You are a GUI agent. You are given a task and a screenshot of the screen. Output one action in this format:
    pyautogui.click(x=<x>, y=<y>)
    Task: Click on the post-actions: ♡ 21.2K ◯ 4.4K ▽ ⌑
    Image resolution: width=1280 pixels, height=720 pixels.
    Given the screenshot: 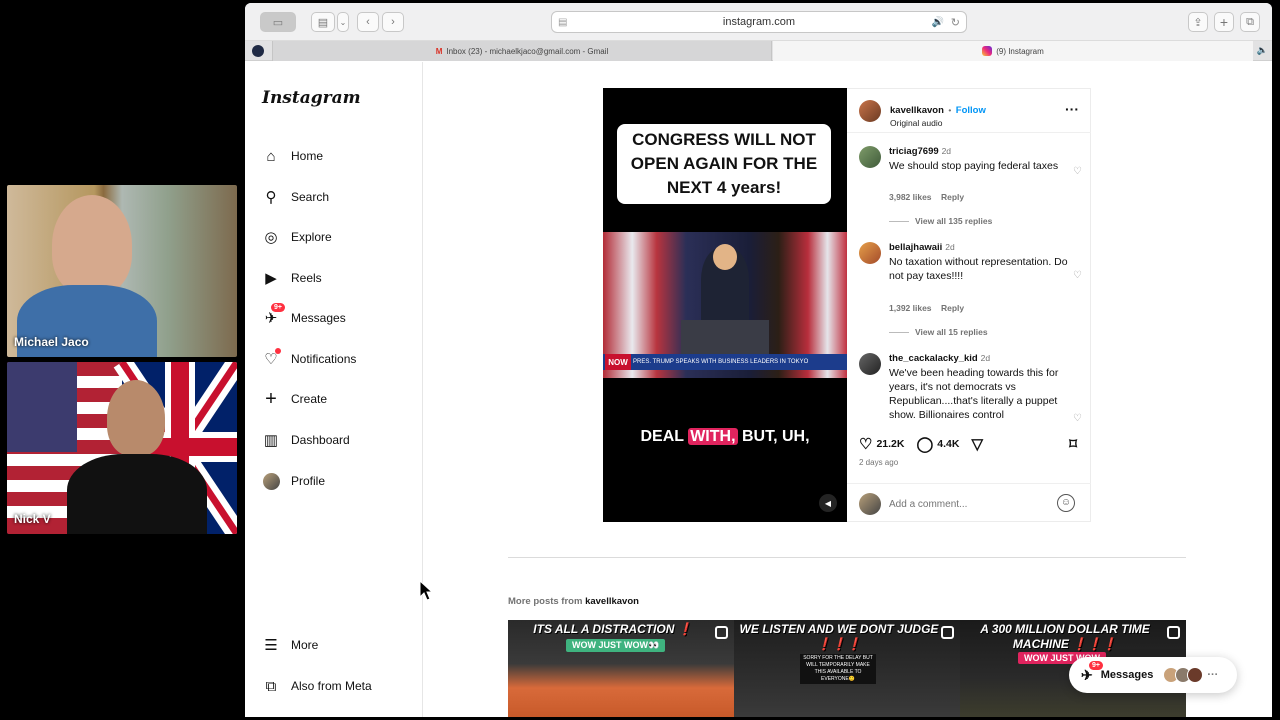 What is the action you would take?
    pyautogui.click(x=970, y=444)
    